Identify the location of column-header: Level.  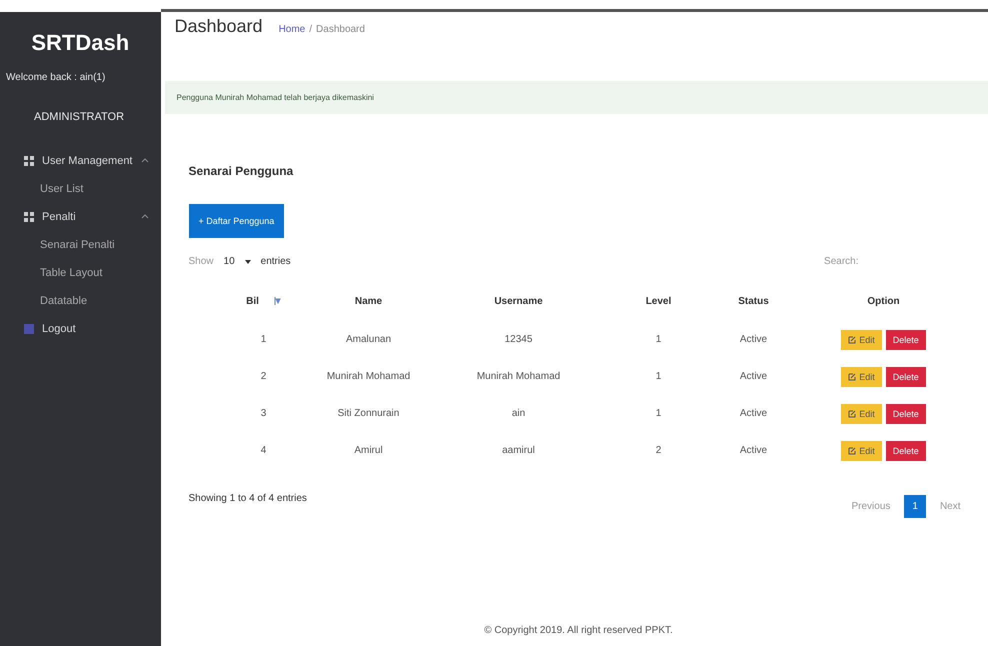
(658, 301).